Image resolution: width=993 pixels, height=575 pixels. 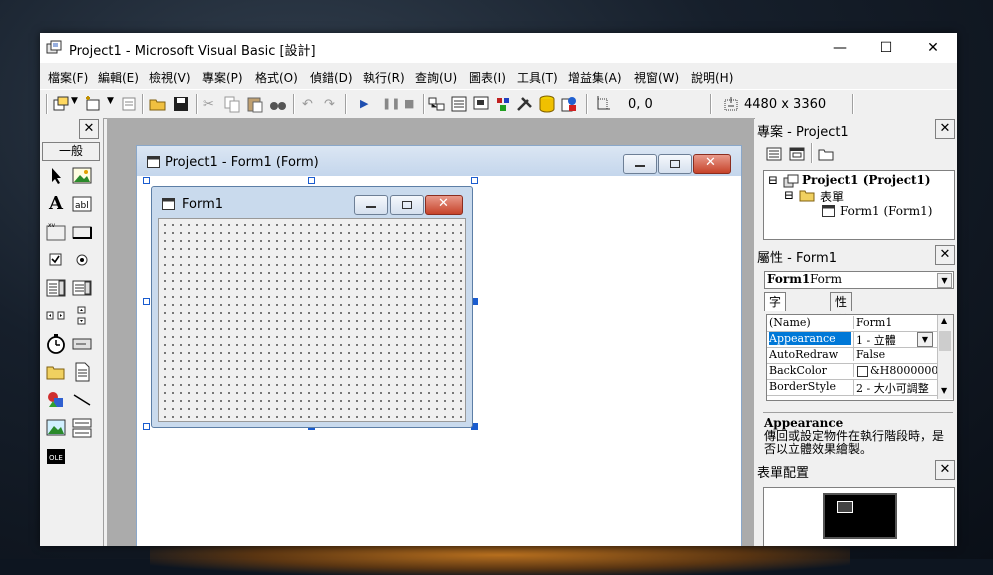 I want to click on combobox-tool-icon, so click(x=56, y=288).